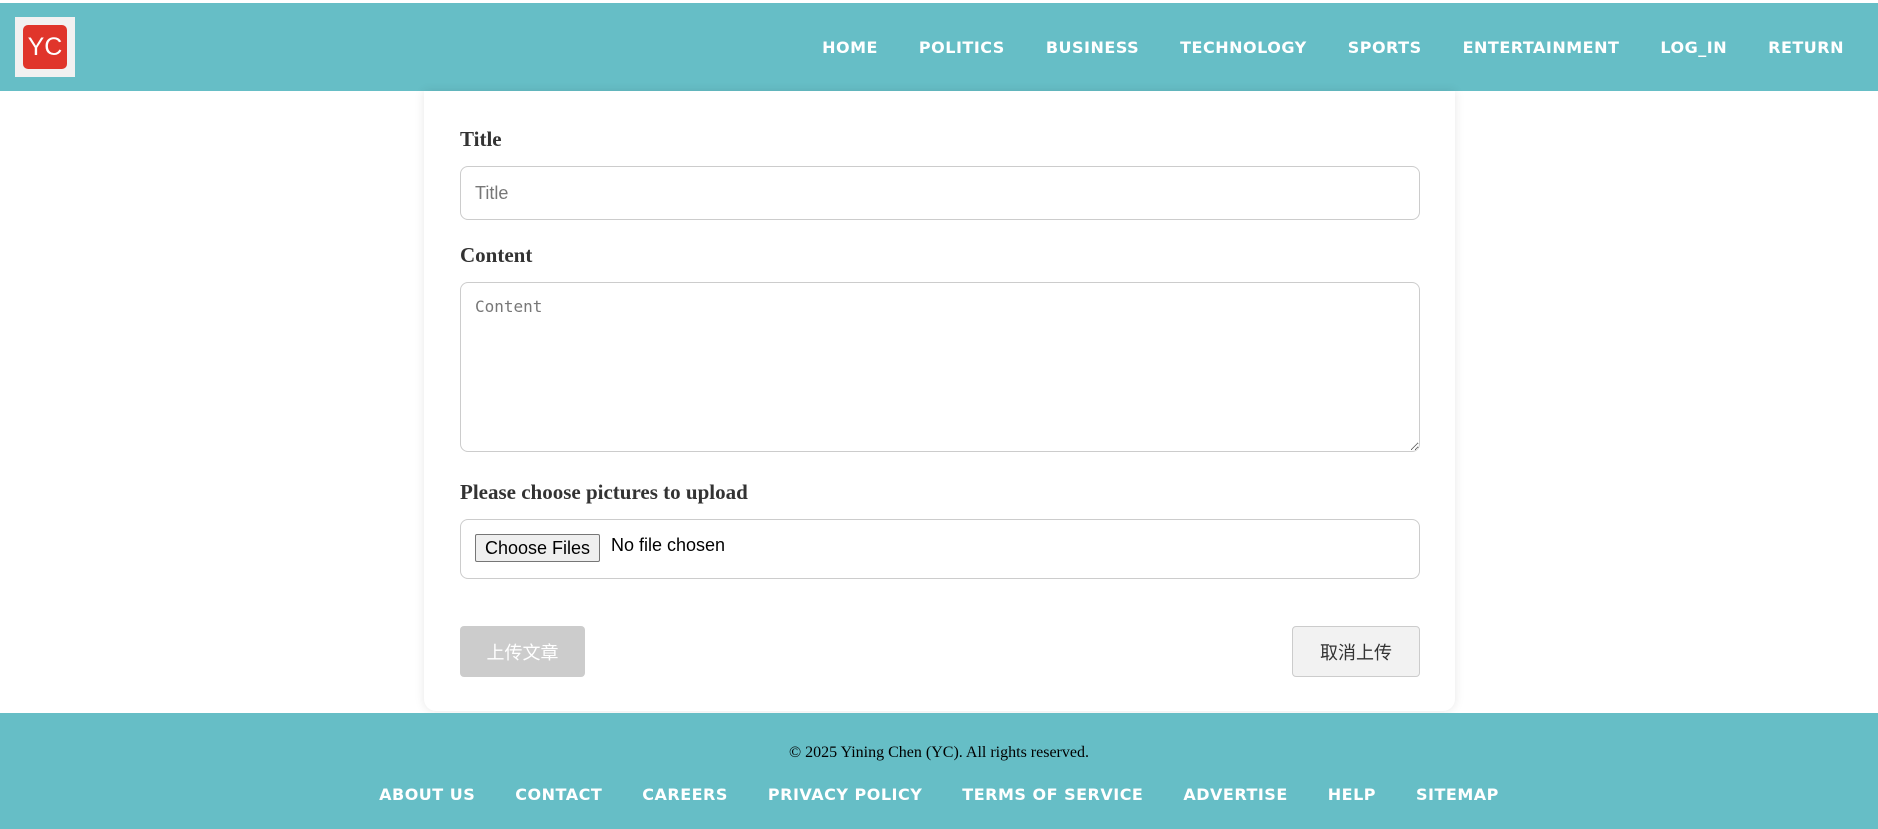 Image resolution: width=1878 pixels, height=829 pixels. What do you see at coordinates (1457, 794) in the screenshot?
I see `footer-link-sitemap: SITEMAP` at bounding box center [1457, 794].